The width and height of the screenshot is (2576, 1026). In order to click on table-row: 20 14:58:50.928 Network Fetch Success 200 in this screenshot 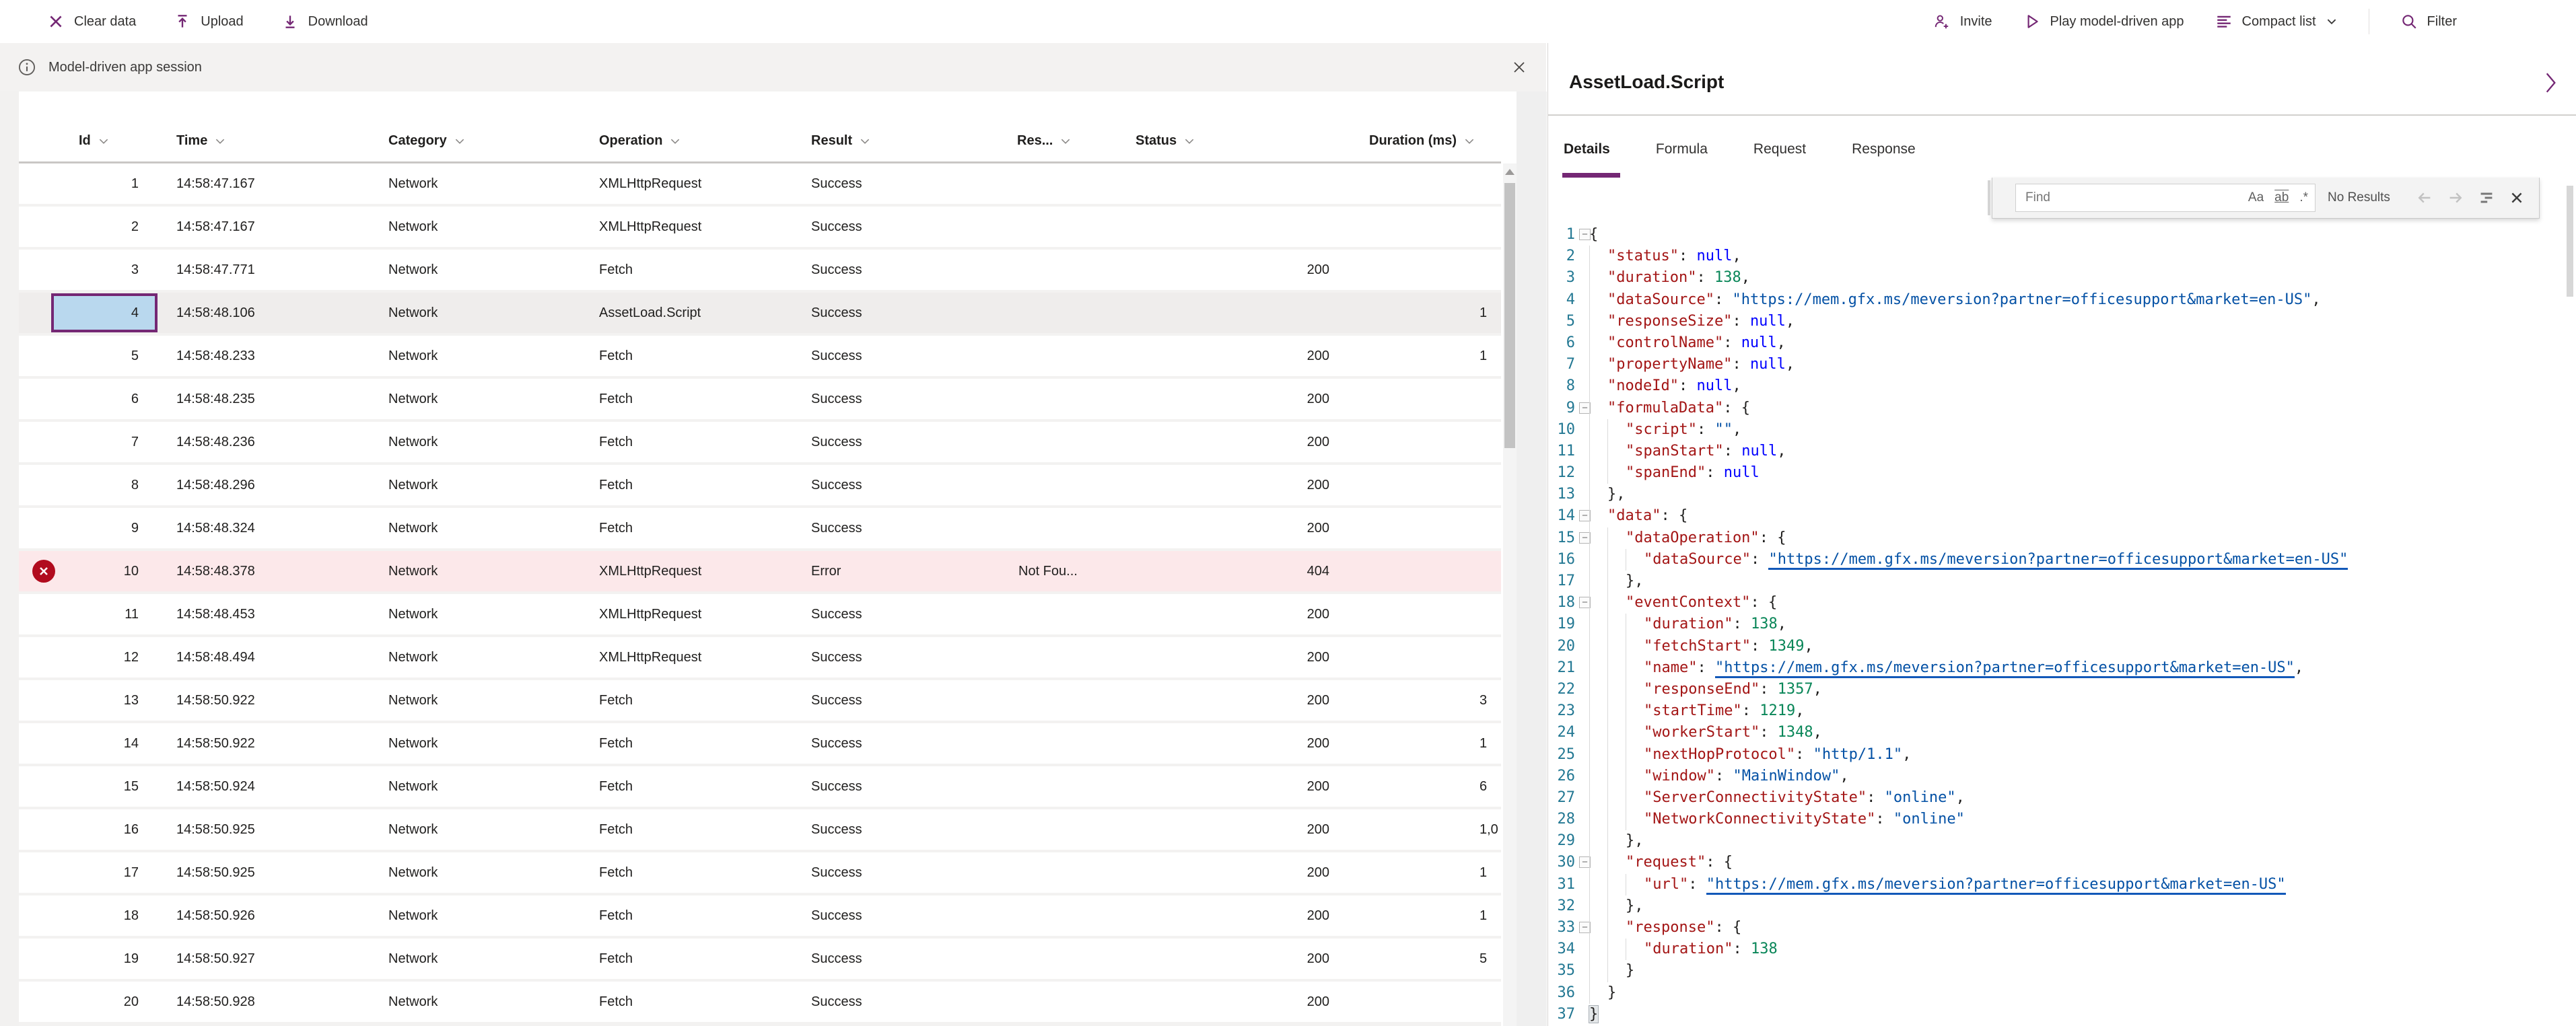, I will do `click(760, 1002)`.